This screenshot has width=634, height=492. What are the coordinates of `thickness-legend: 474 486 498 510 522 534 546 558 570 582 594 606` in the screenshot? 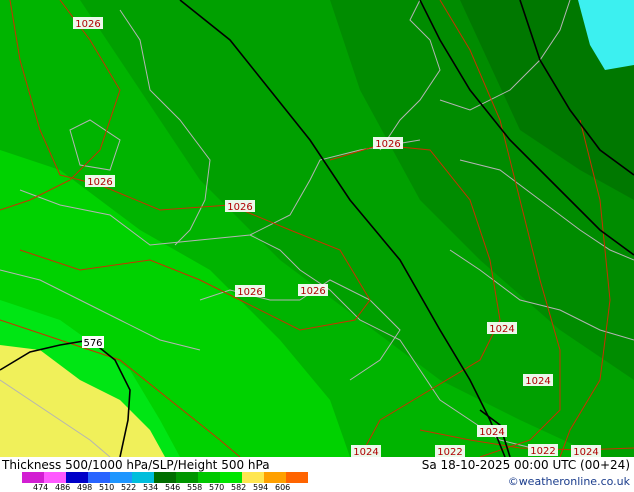 It's located at (165, 482).